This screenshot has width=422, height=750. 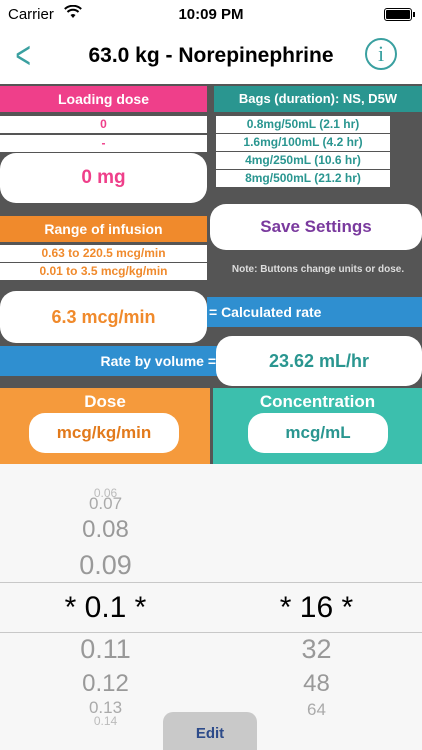 I want to click on picker-selection-bottom-line, so click(x=211, y=632).